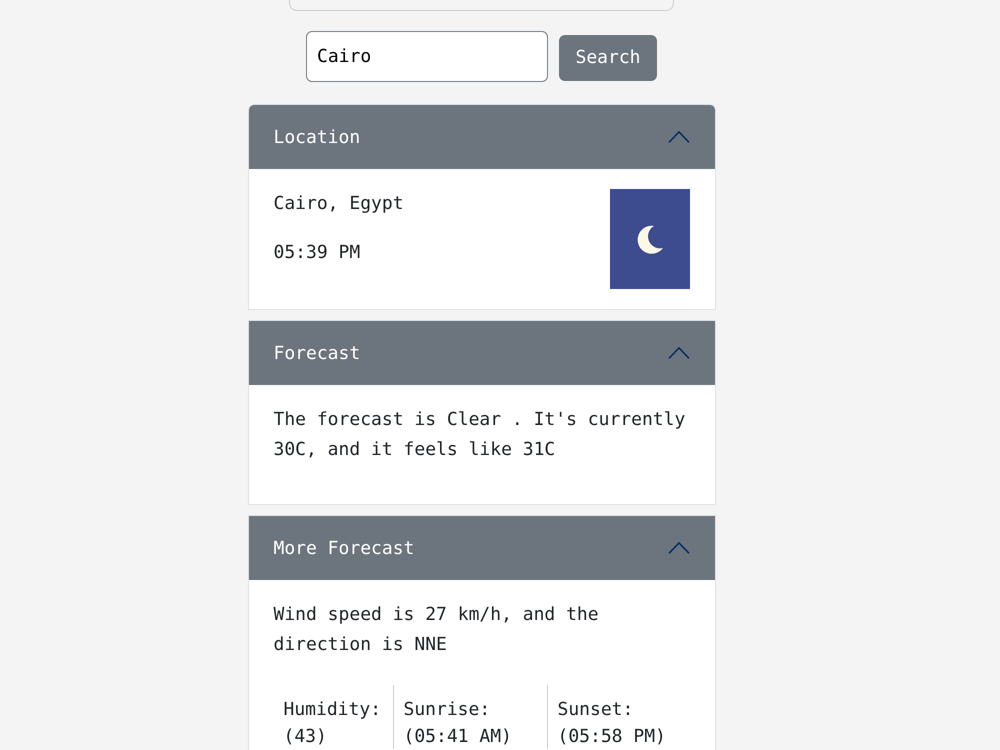  I want to click on stat-label: Humidity:, so click(333, 710).